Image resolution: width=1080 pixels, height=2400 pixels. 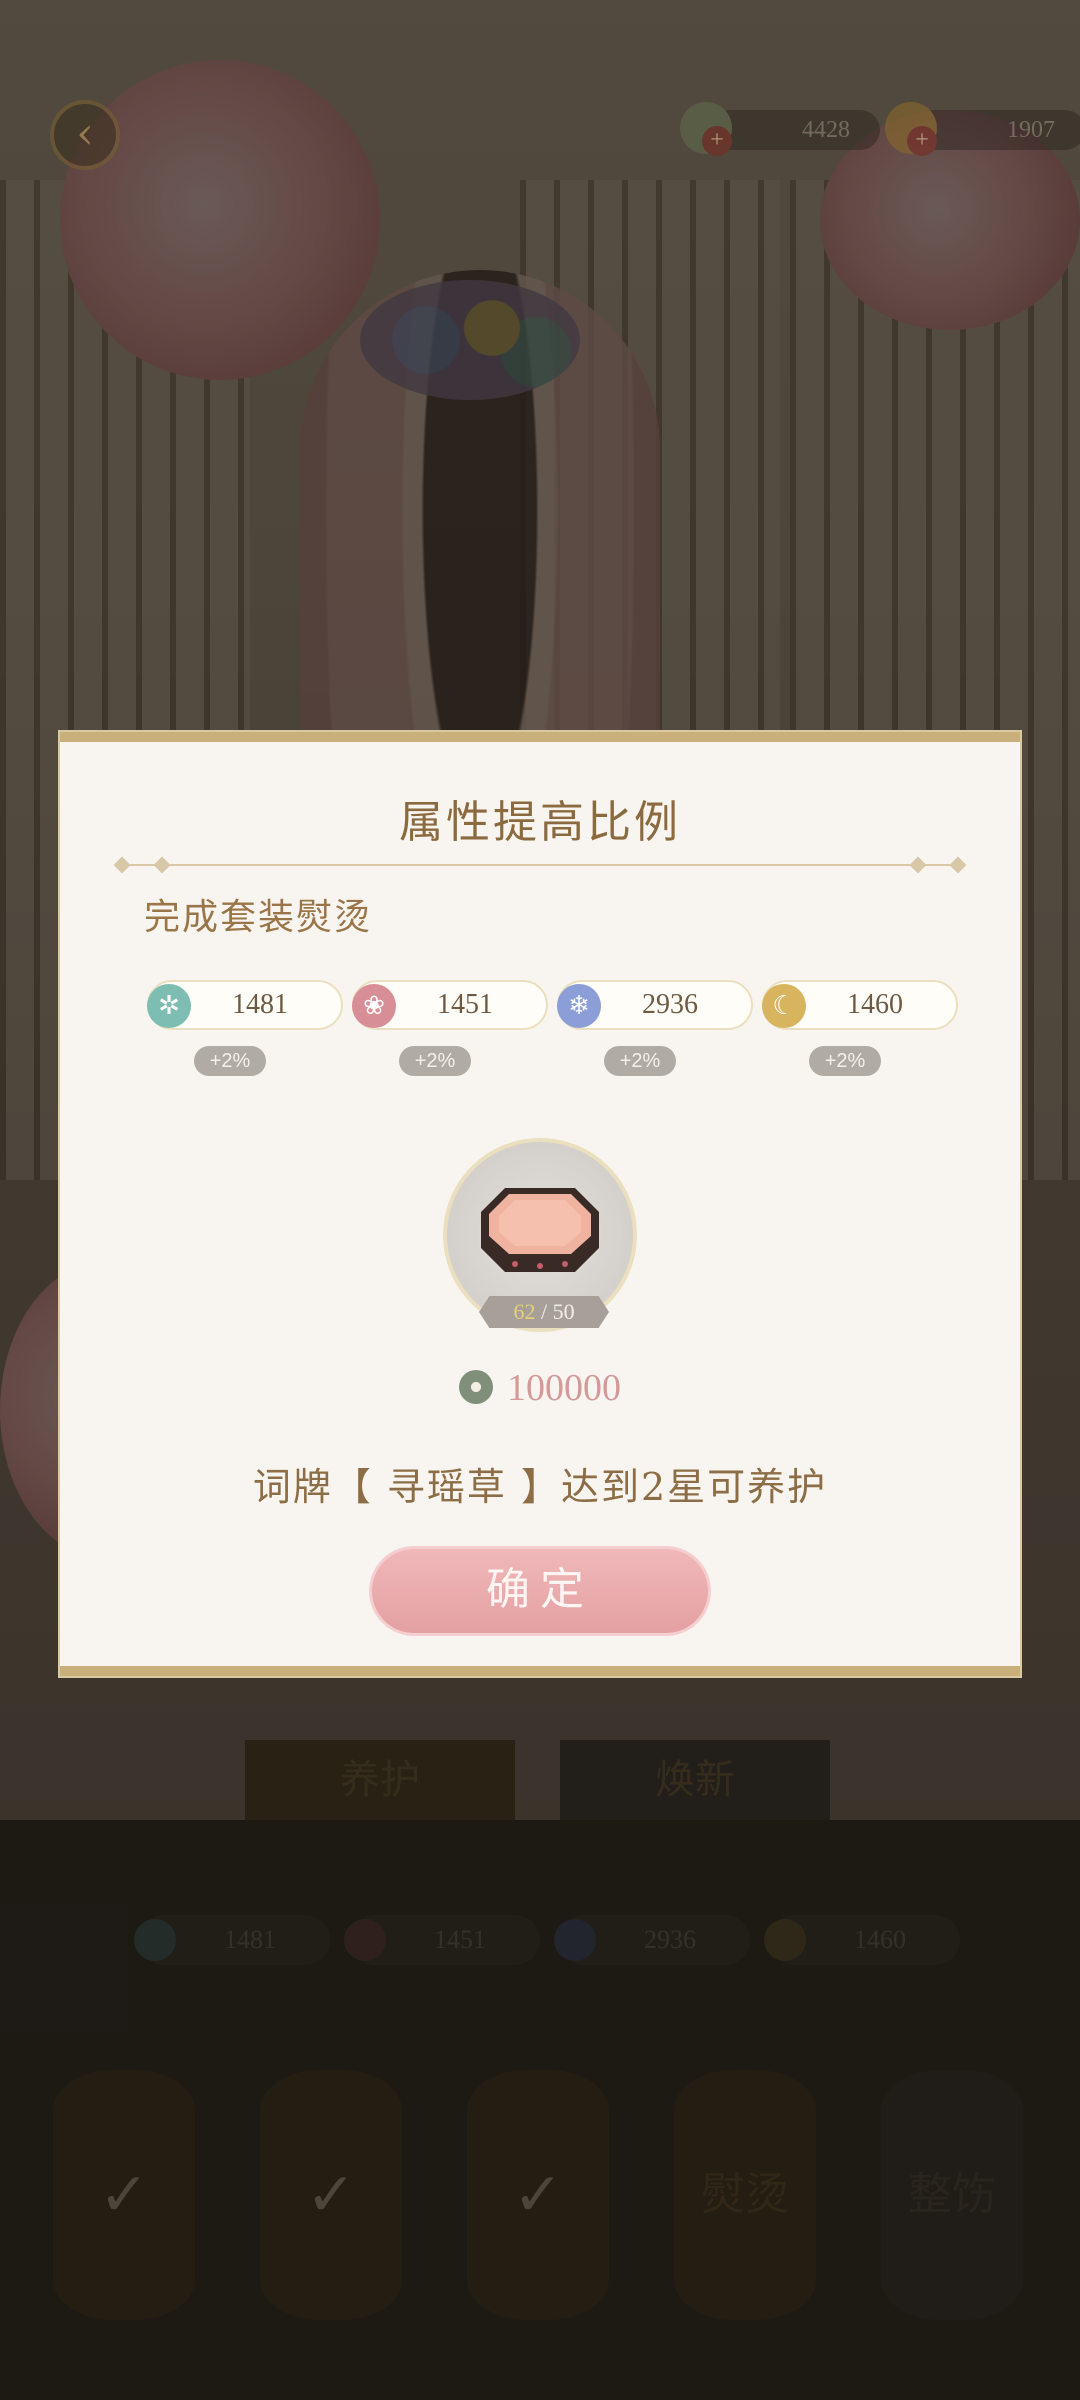 I want to click on stat-pill: ✲ 1481, so click(x=245, y=1005).